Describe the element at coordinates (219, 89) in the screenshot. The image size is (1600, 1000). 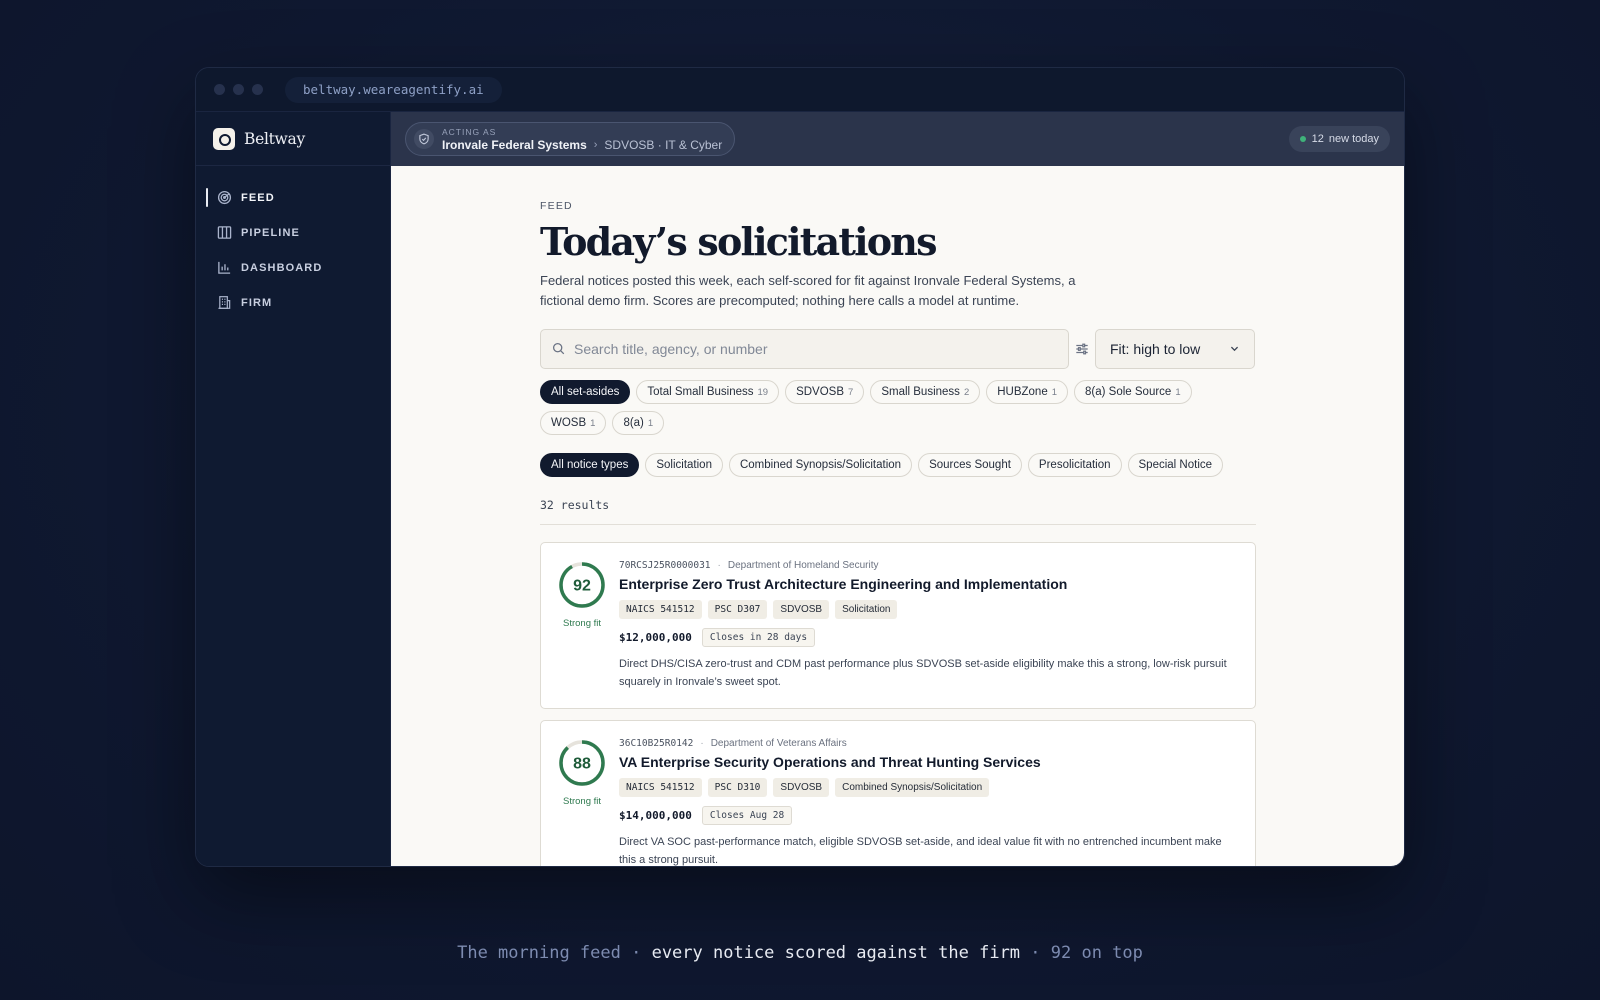
I see `window-close-dot` at that location.